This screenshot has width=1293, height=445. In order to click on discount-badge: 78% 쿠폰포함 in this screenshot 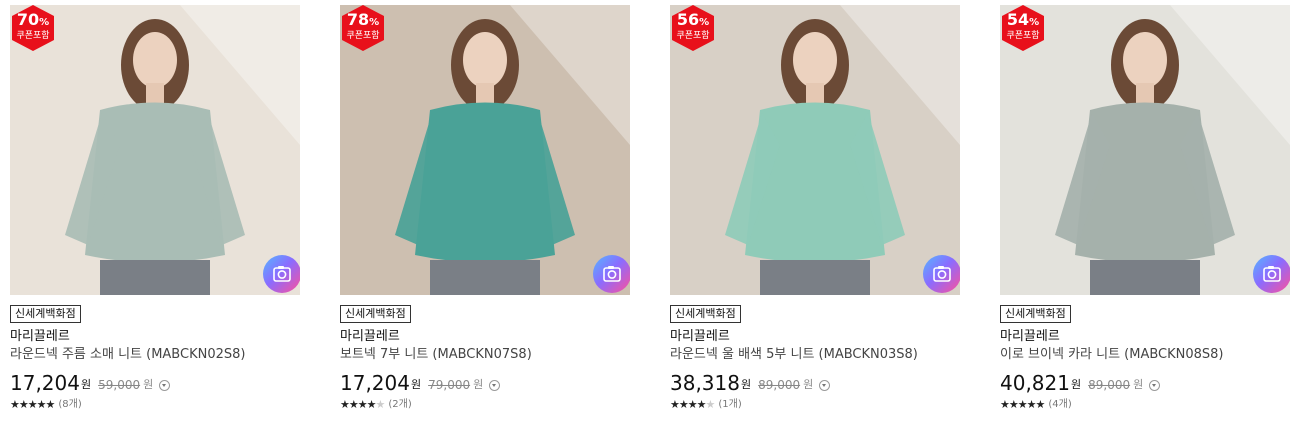, I will do `click(363, 28)`.